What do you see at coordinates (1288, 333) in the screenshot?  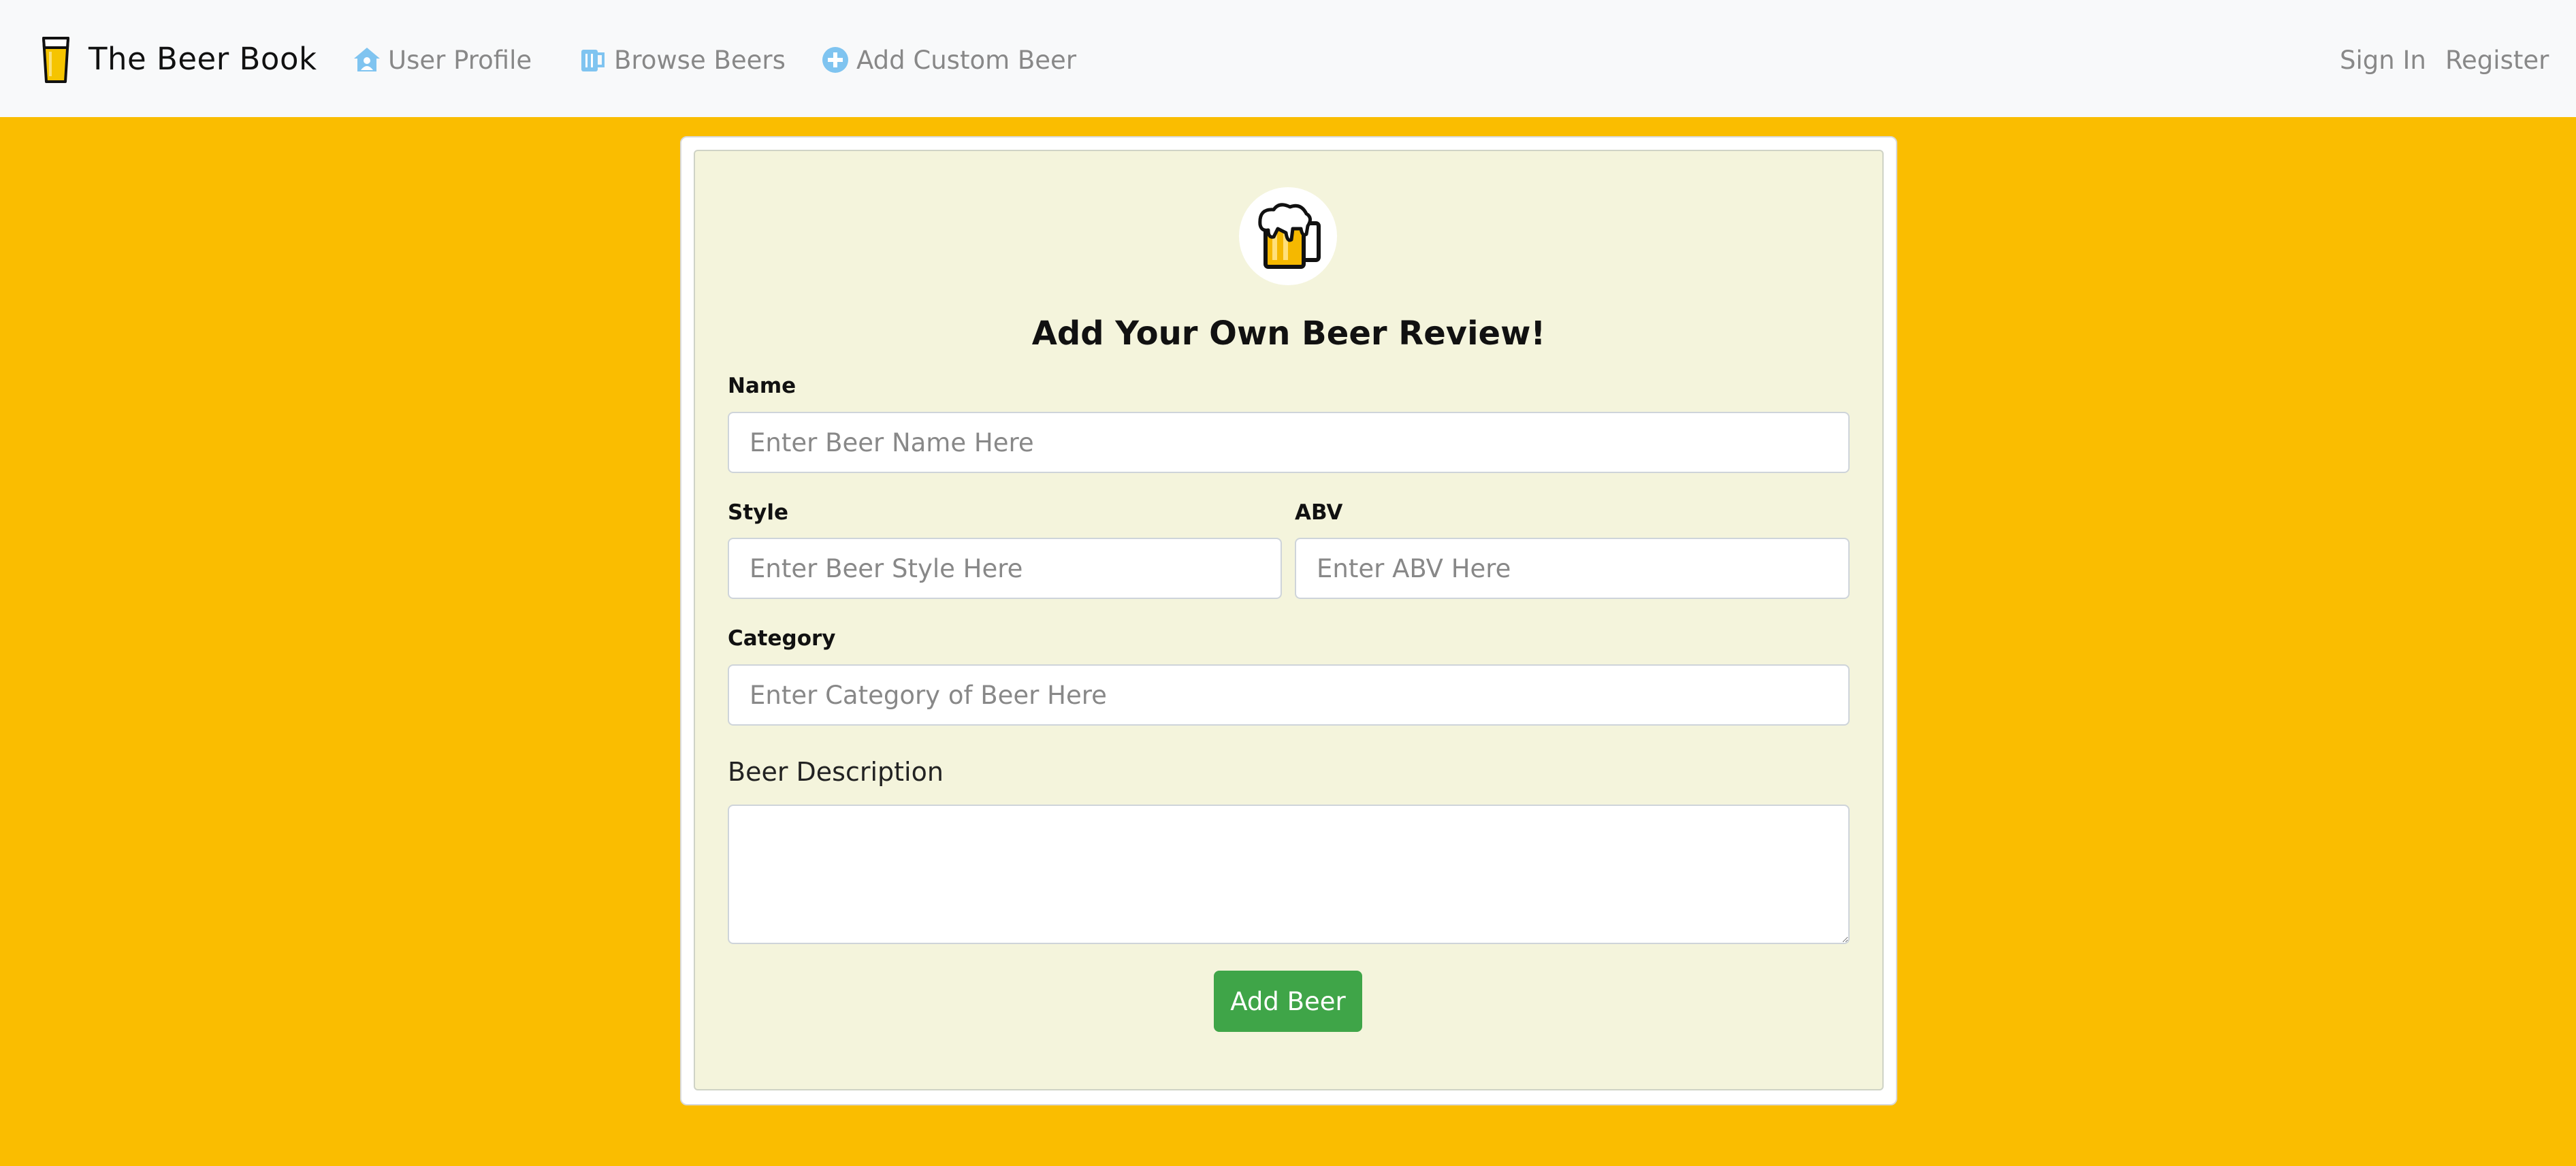 I see `form-title: Add Your Own Beer Review!` at bounding box center [1288, 333].